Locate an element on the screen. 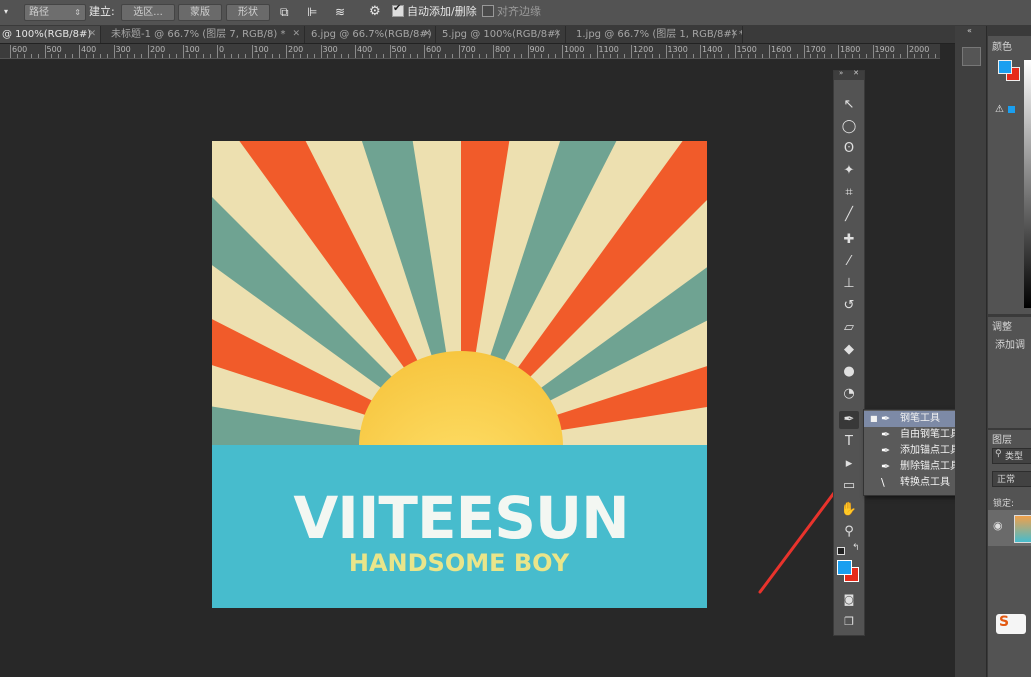 Image resolution: width=1031 pixels, height=677 pixels. paint-bucket-tool: ◆ is located at coordinates (849, 350).